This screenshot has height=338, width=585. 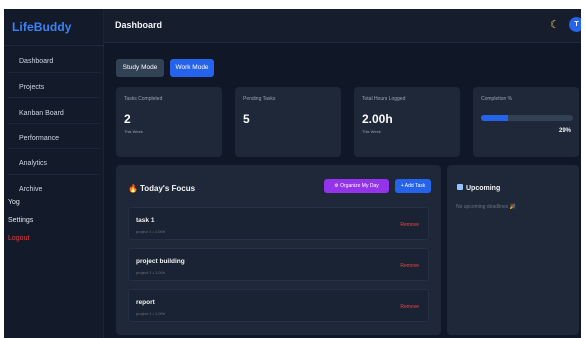 What do you see at coordinates (33, 163) in the screenshot?
I see `sidebar-item-analytics: Analytics` at bounding box center [33, 163].